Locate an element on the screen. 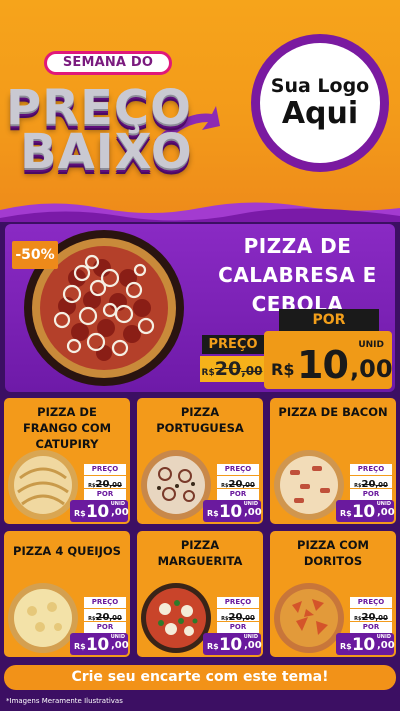 This screenshot has height=711, width=400. featured-title: PIZZA DE CALABRESA E CEBOLA is located at coordinates (297, 275).